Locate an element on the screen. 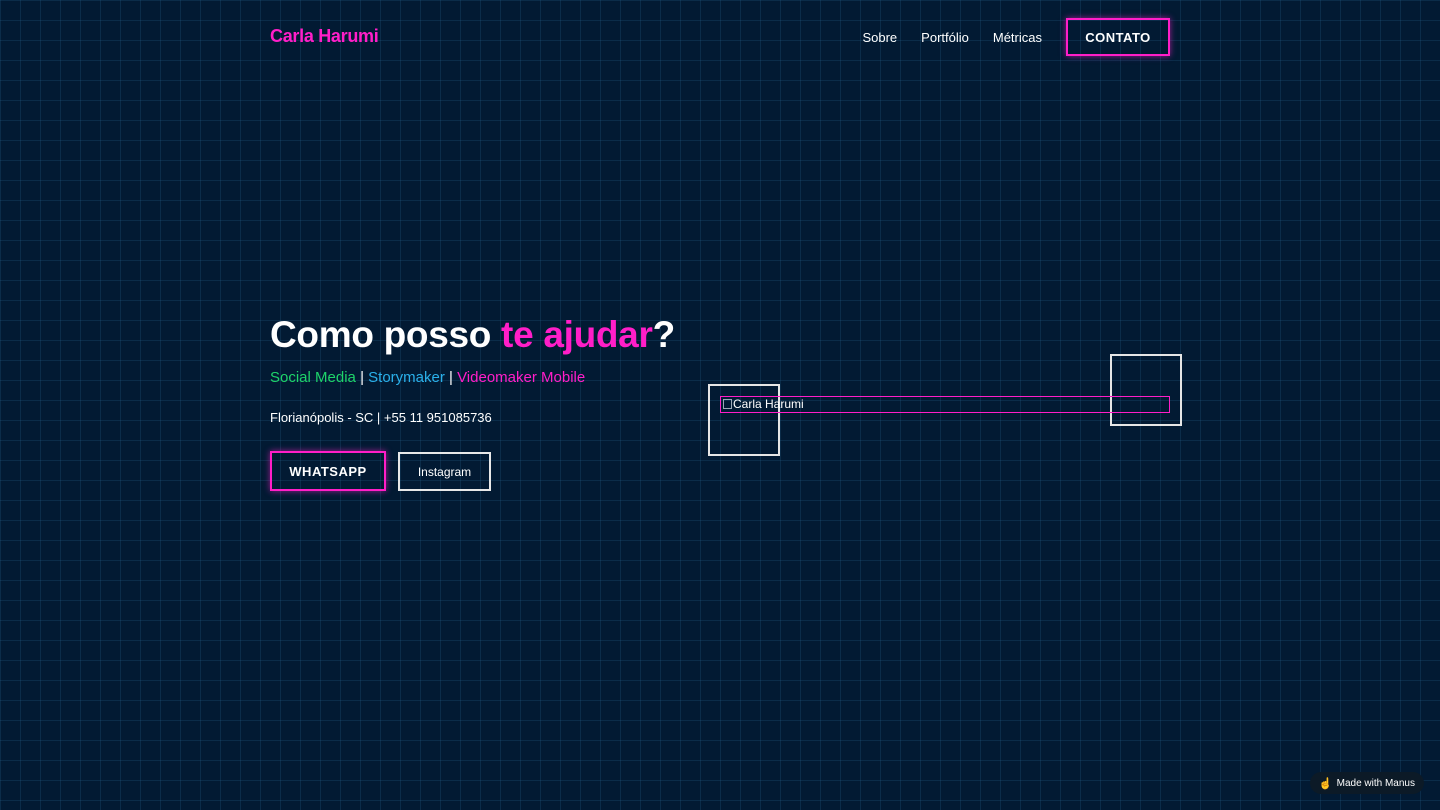  site-logo: Carla Harumi is located at coordinates (324, 36).